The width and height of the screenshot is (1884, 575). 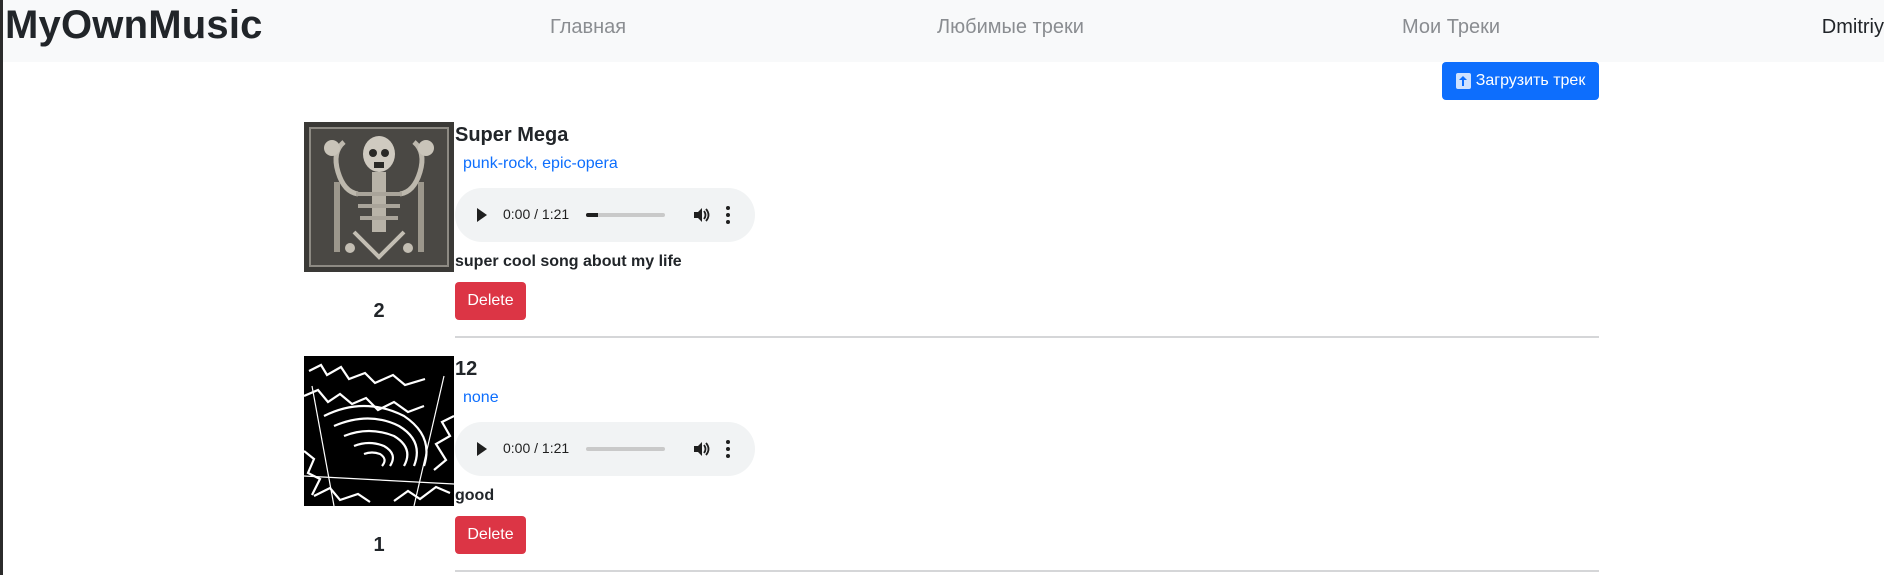 What do you see at coordinates (1, 287) in the screenshot?
I see `window-left-edge` at bounding box center [1, 287].